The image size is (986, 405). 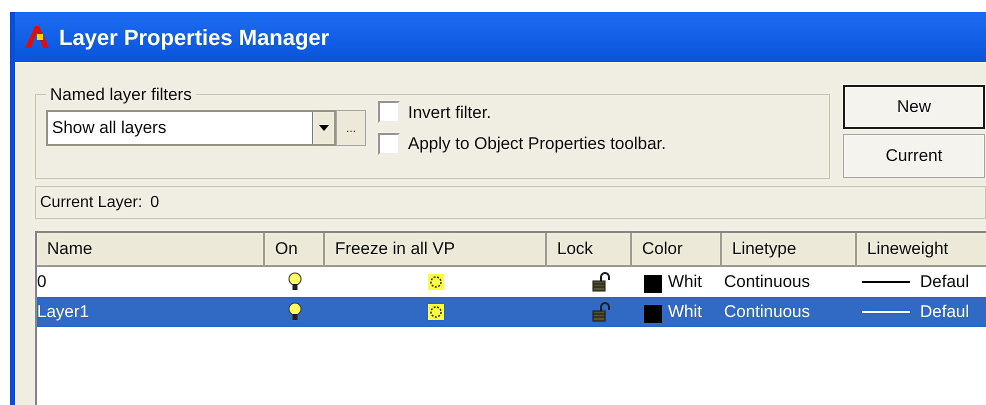 I want to click on table-cell: Layer1, so click(x=63, y=311).